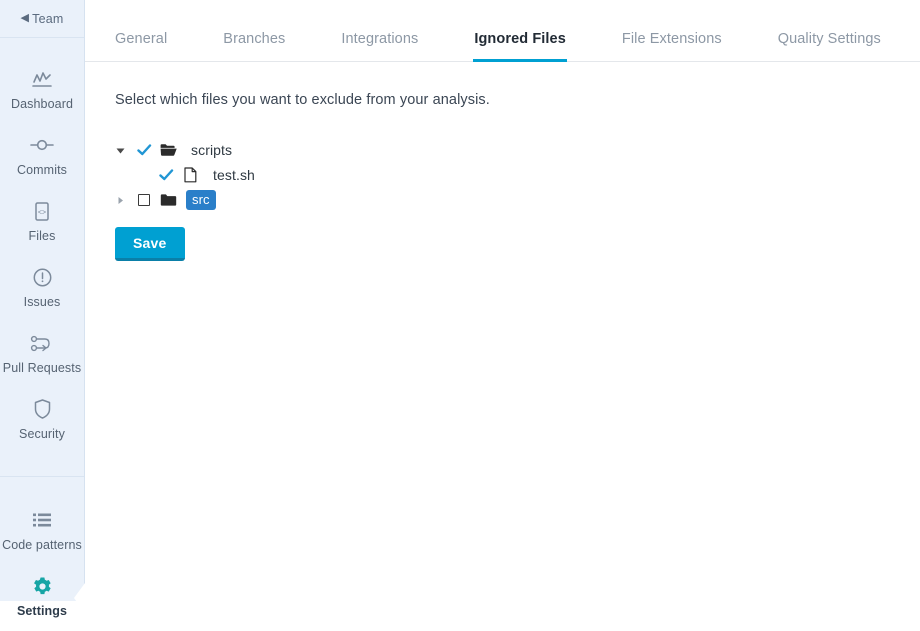 The height and width of the screenshot is (631, 920). I want to click on sidebar-item-label: Issues, so click(42, 302).